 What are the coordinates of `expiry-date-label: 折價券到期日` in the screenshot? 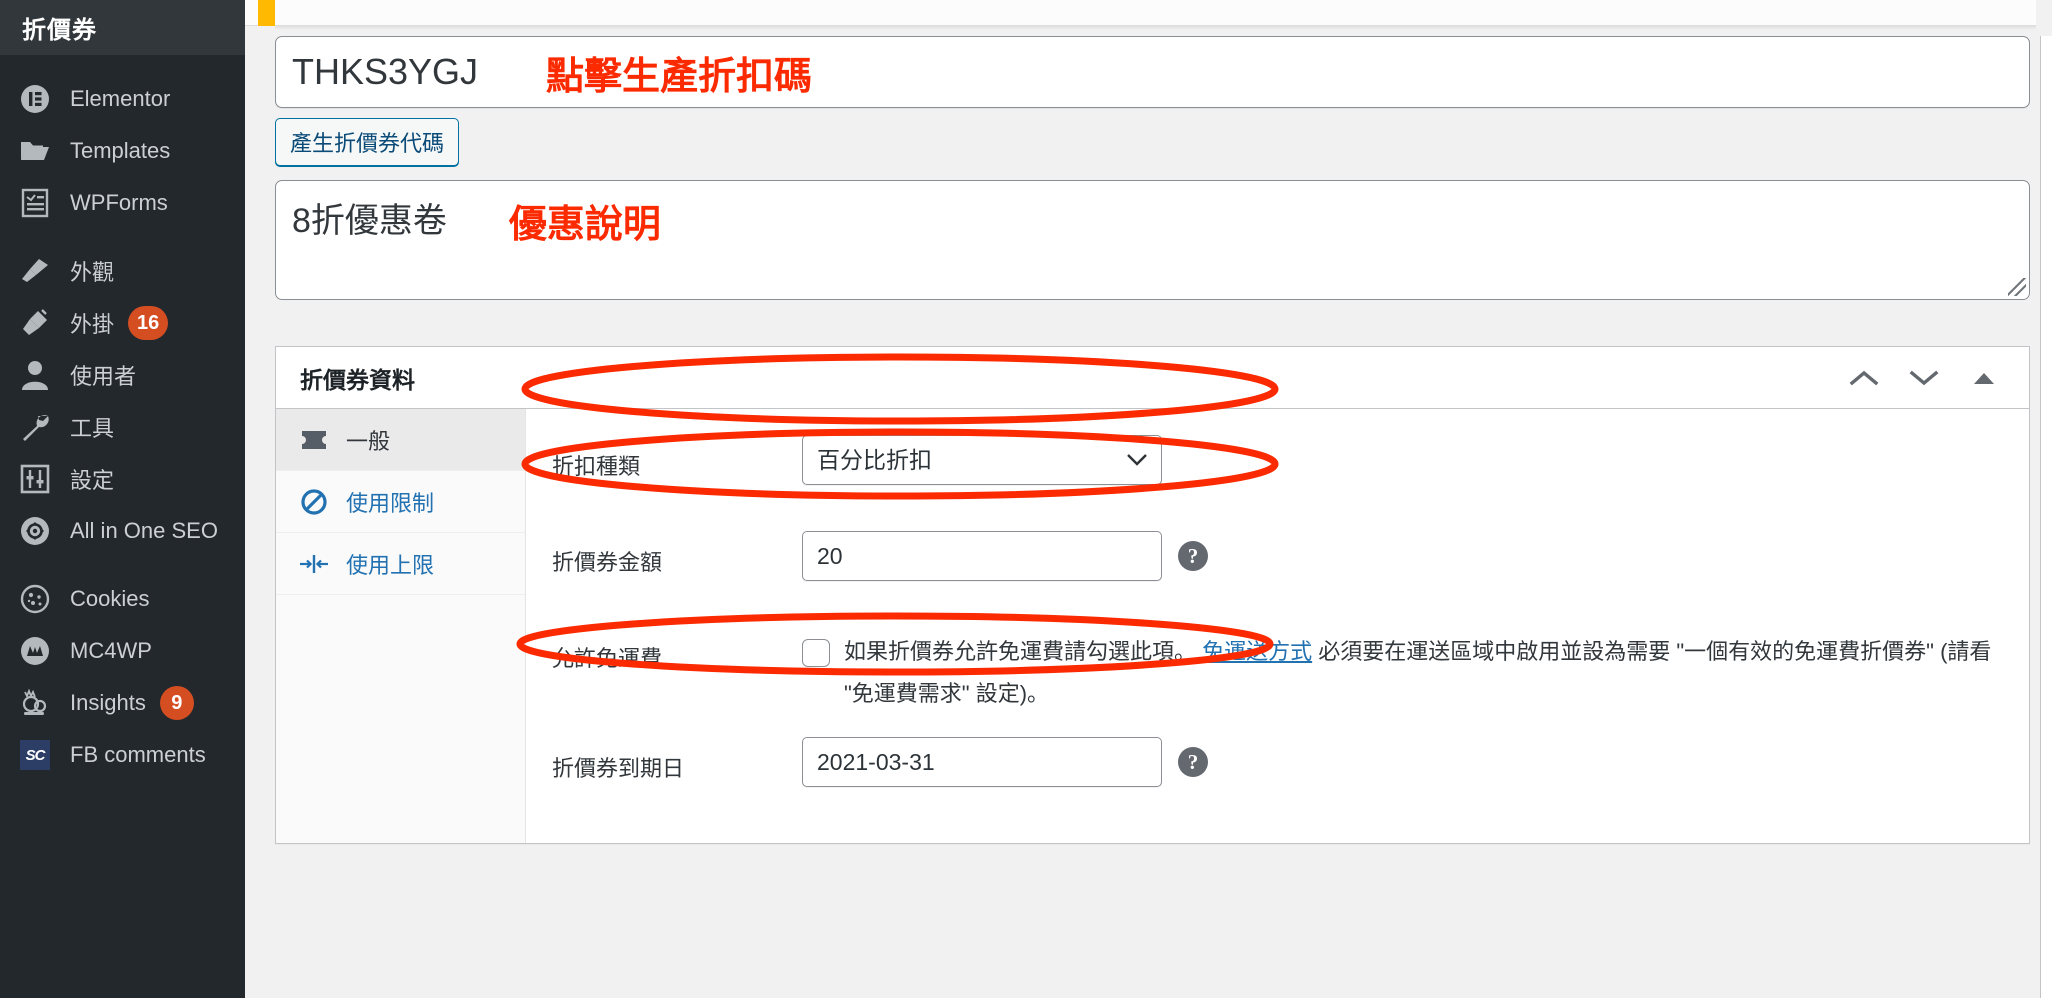 It's located at (618, 768).